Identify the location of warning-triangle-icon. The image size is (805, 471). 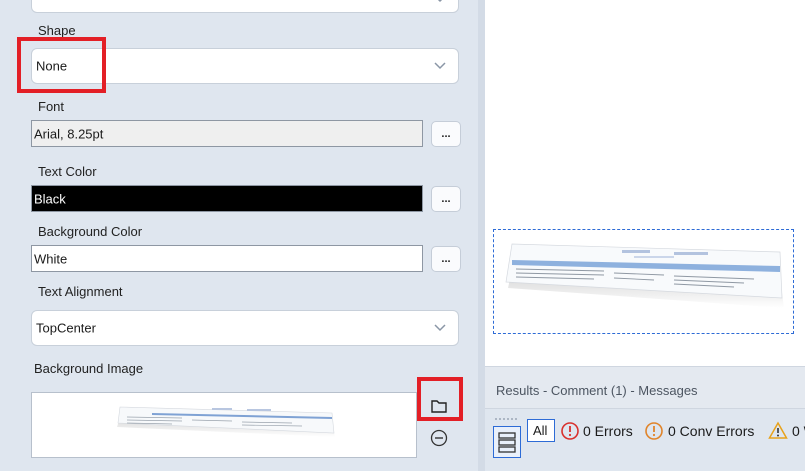
(778, 430).